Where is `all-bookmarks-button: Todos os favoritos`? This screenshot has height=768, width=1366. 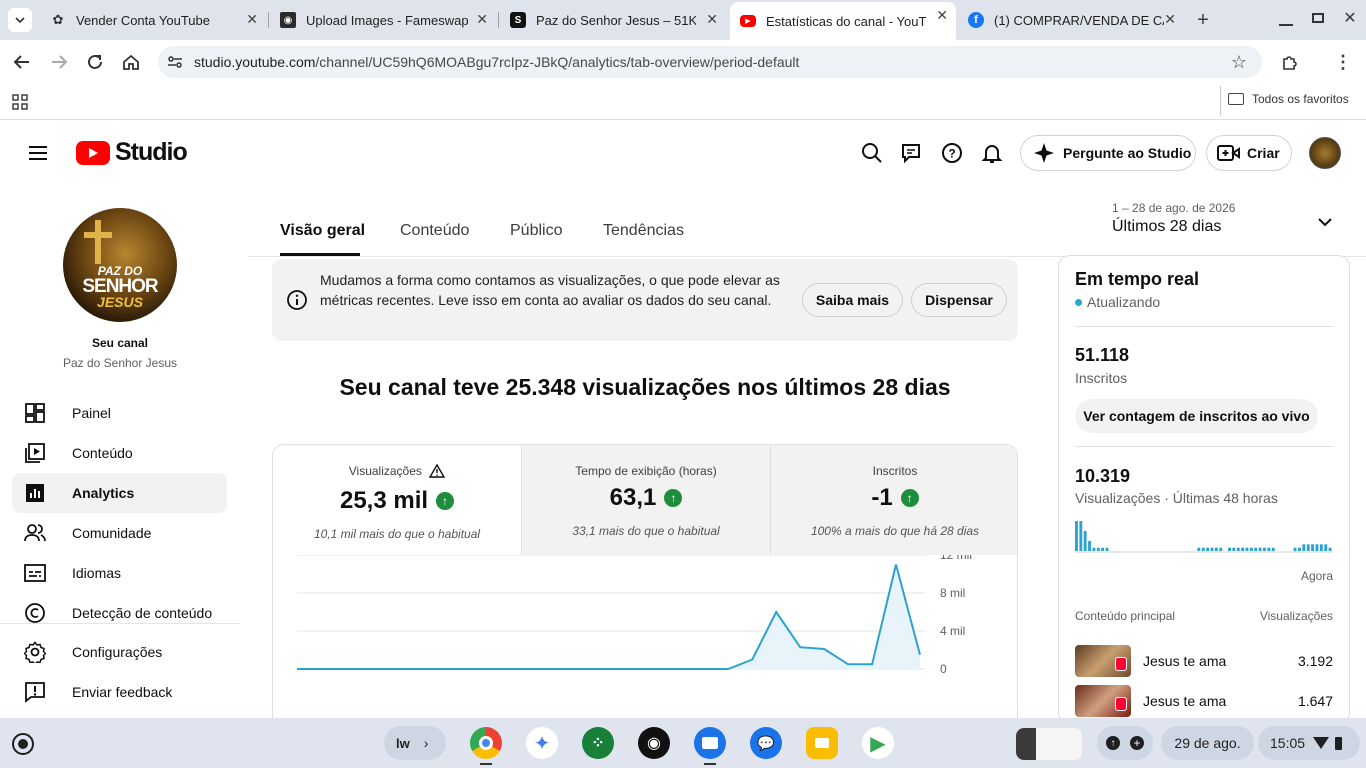 all-bookmarks-button: Todos os favoritos is located at coordinates (1288, 99).